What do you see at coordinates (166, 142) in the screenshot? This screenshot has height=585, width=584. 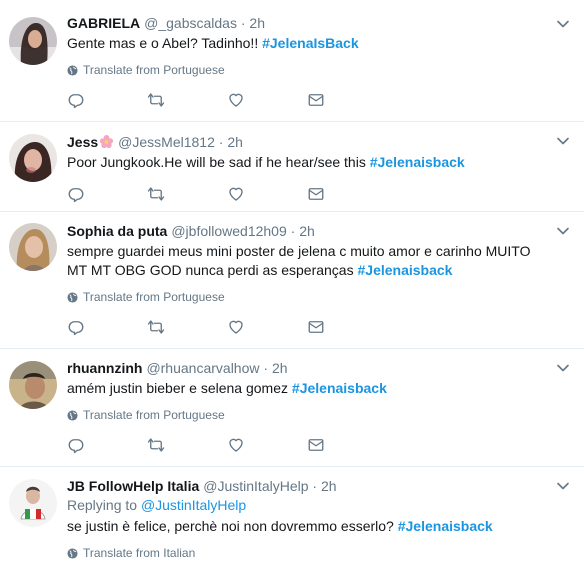 I see `user-handle: @JessMel1812` at bounding box center [166, 142].